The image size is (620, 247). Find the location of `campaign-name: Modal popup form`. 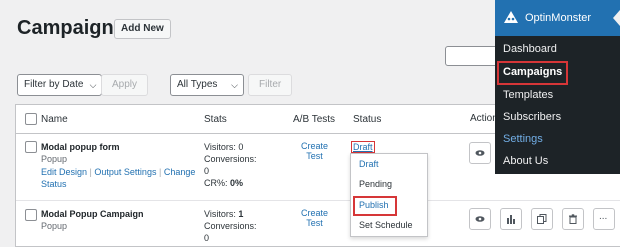

campaign-name: Modal popup form is located at coordinates (80, 147).